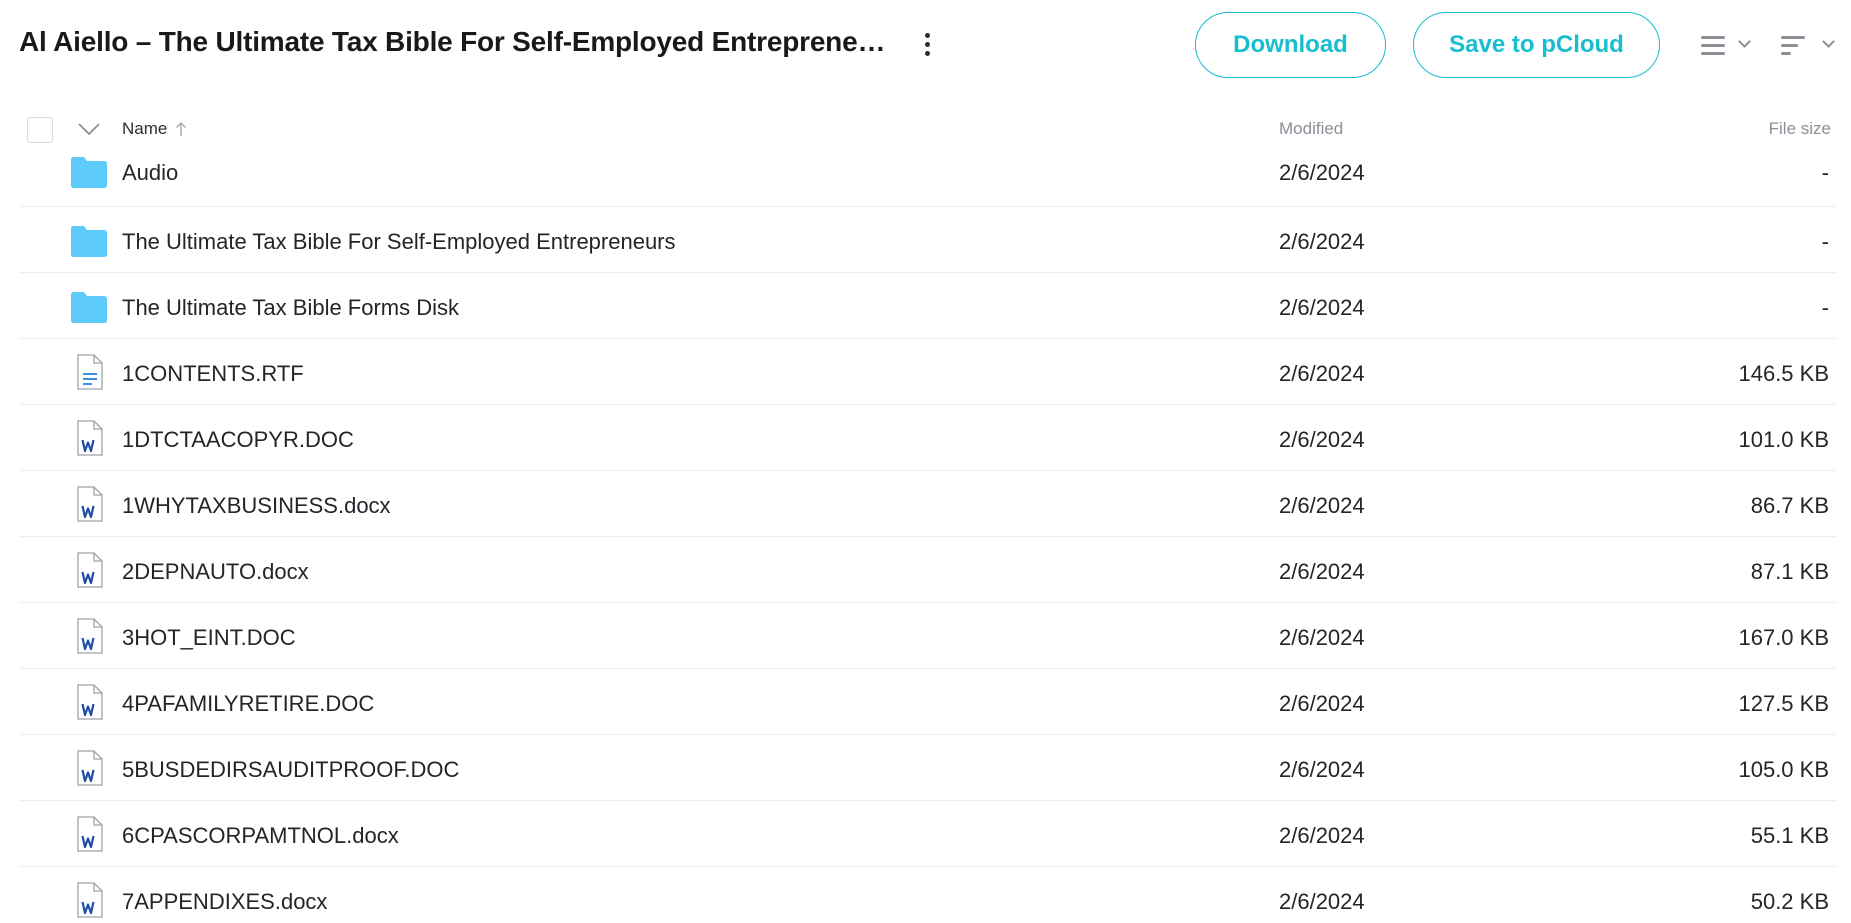  Describe the element at coordinates (1290, 45) in the screenshot. I see `download-button: Download` at that location.